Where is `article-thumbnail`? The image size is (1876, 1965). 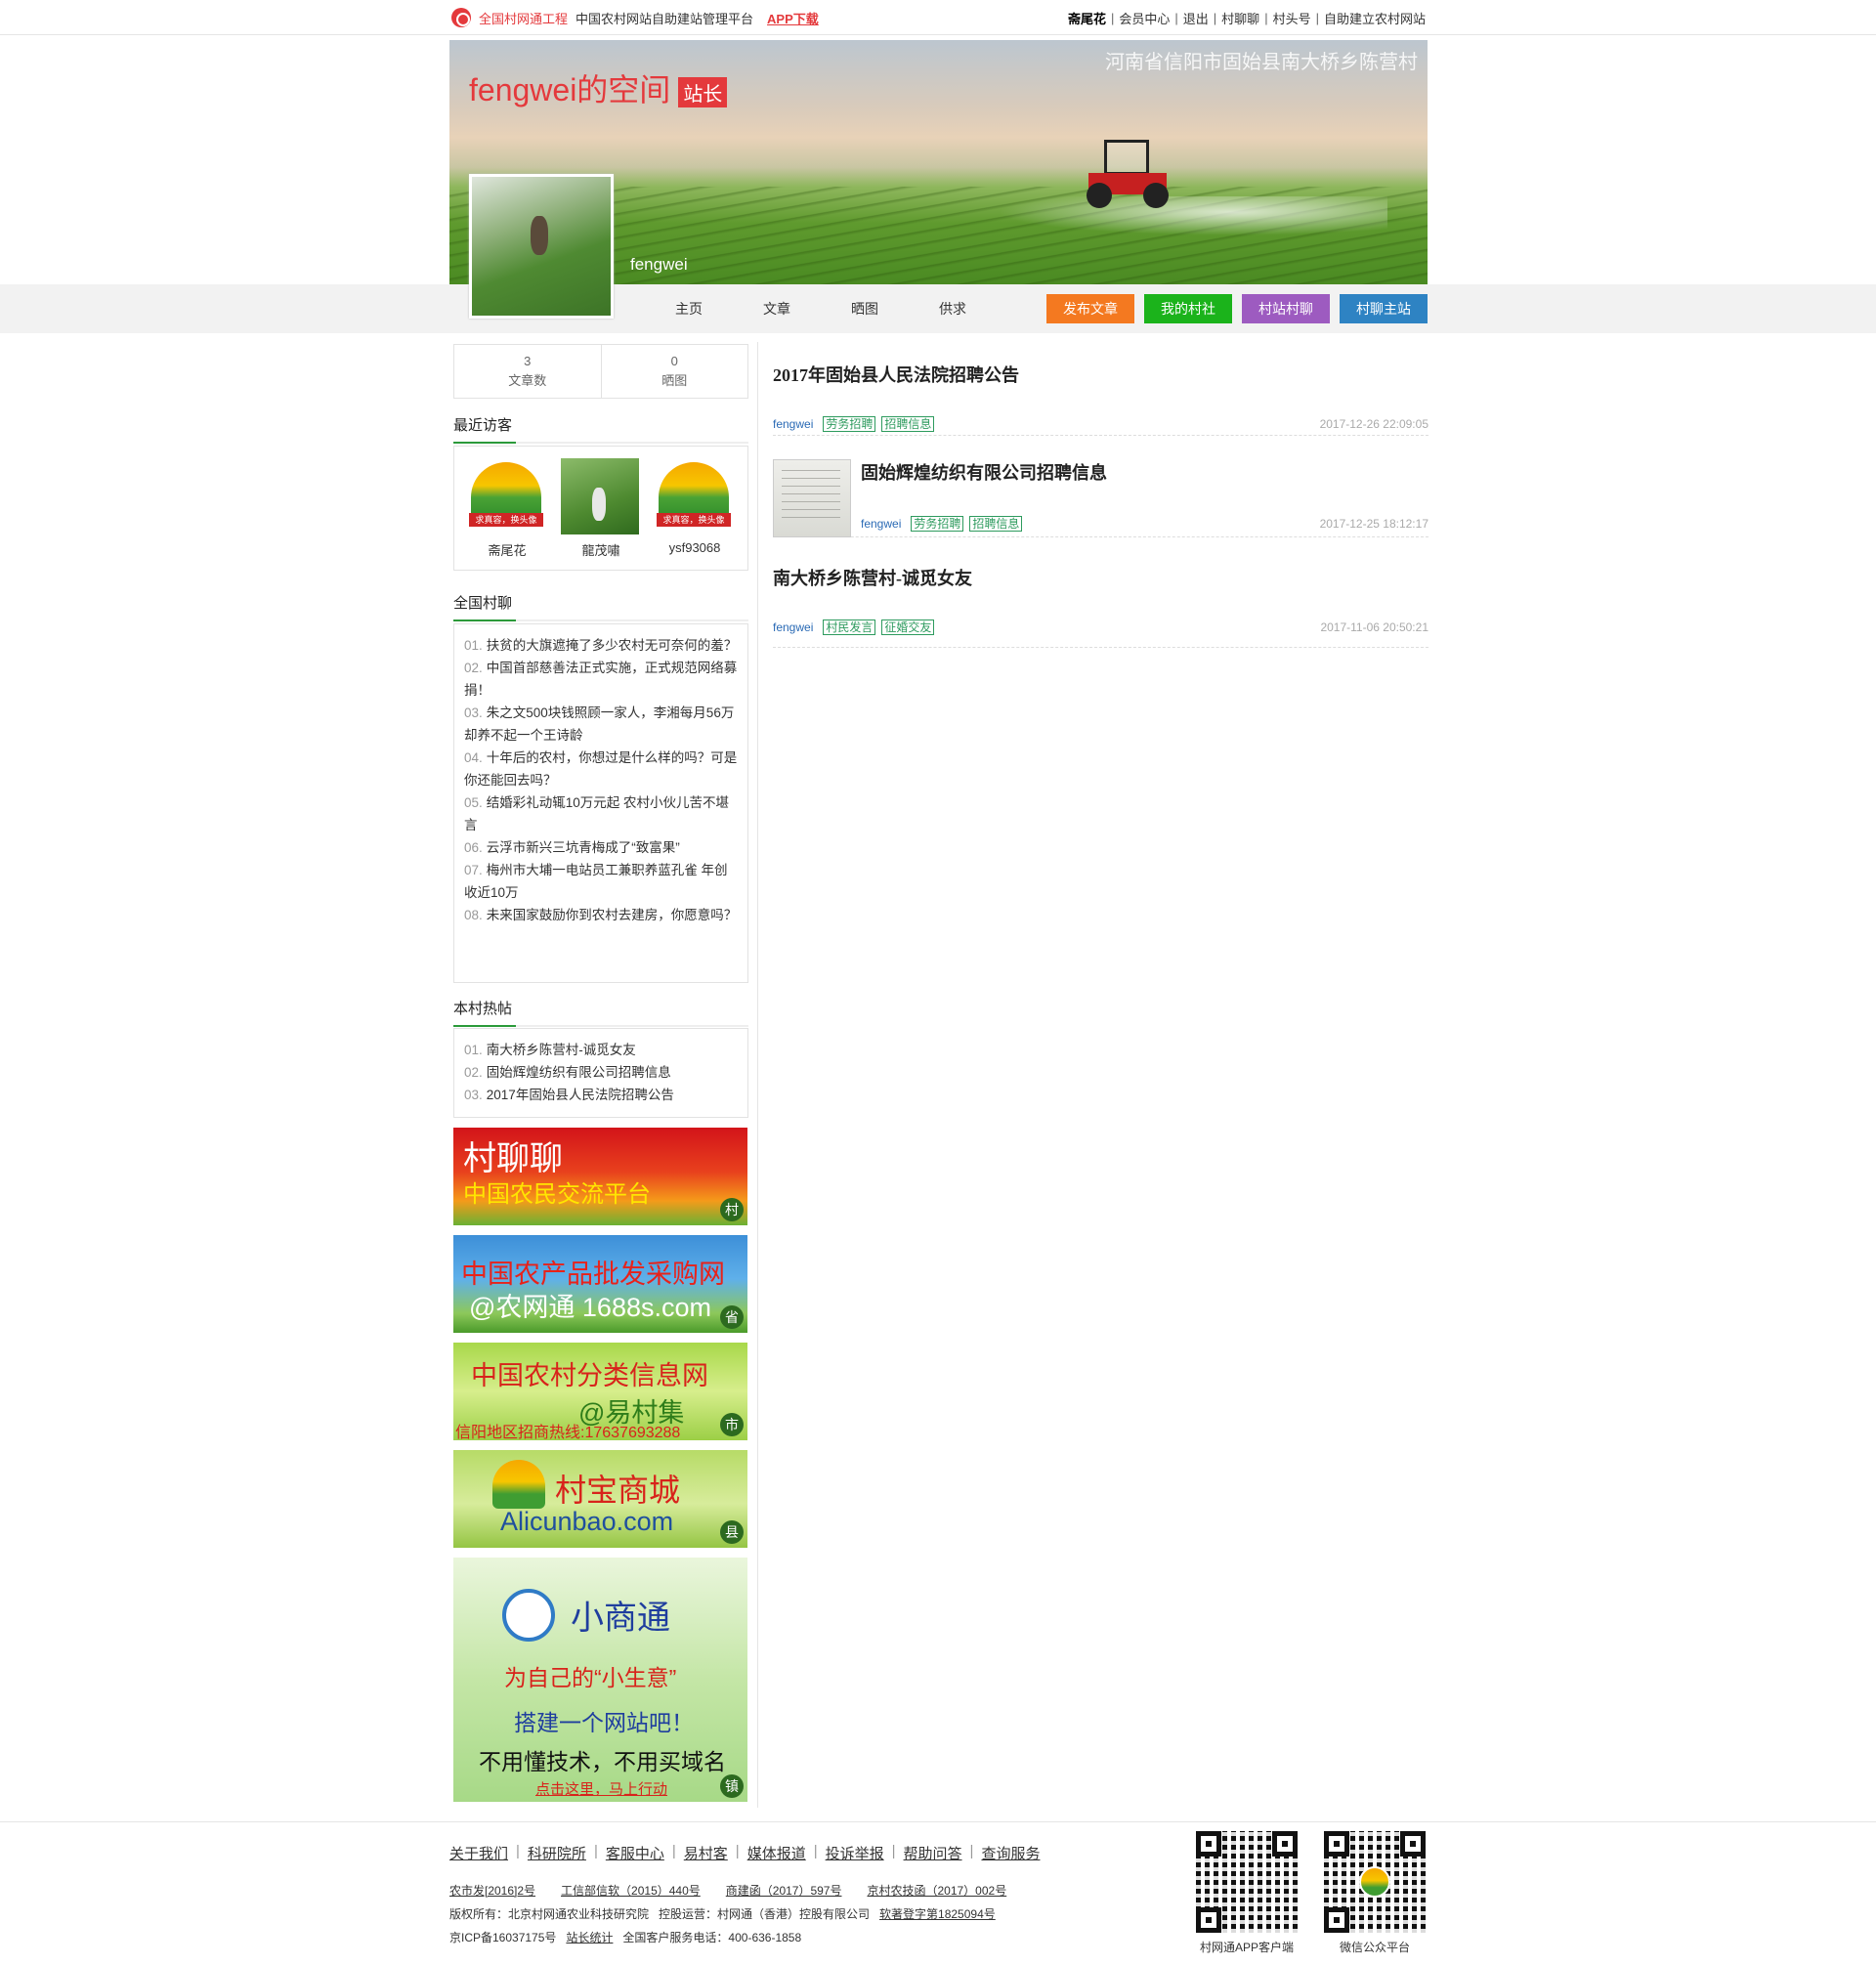
article-thumbnail is located at coordinates (812, 498).